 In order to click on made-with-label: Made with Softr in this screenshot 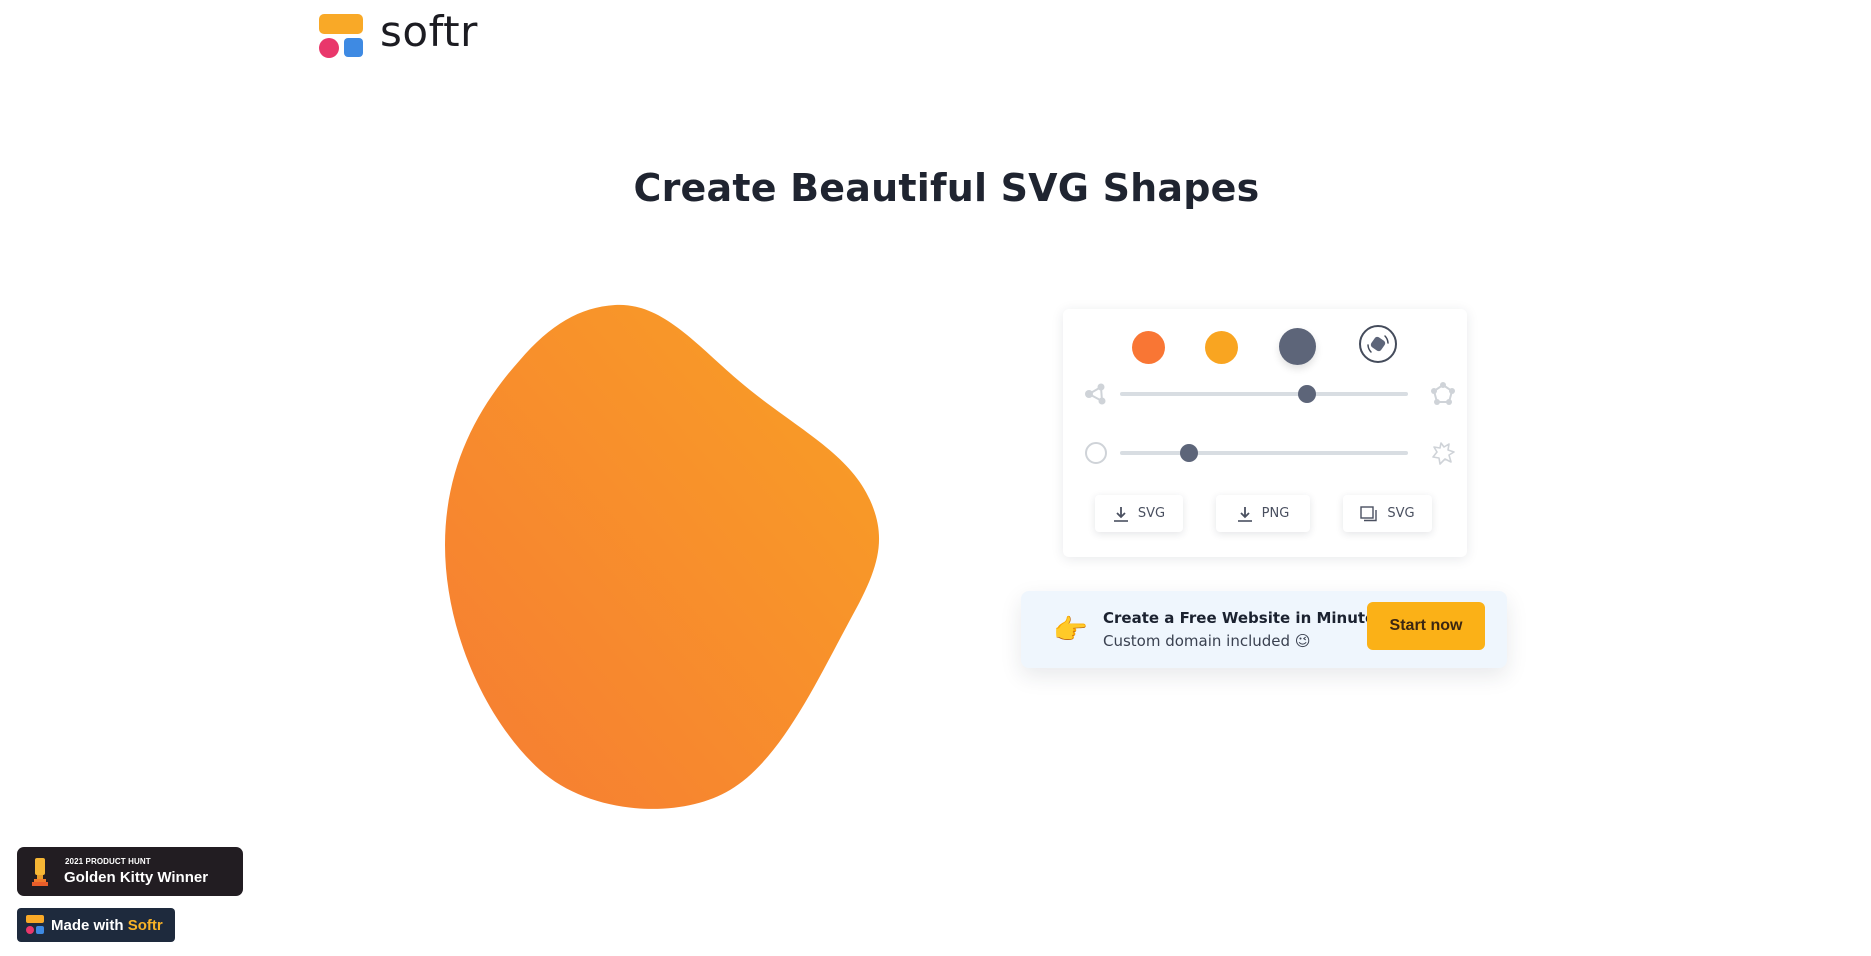, I will do `click(107, 925)`.